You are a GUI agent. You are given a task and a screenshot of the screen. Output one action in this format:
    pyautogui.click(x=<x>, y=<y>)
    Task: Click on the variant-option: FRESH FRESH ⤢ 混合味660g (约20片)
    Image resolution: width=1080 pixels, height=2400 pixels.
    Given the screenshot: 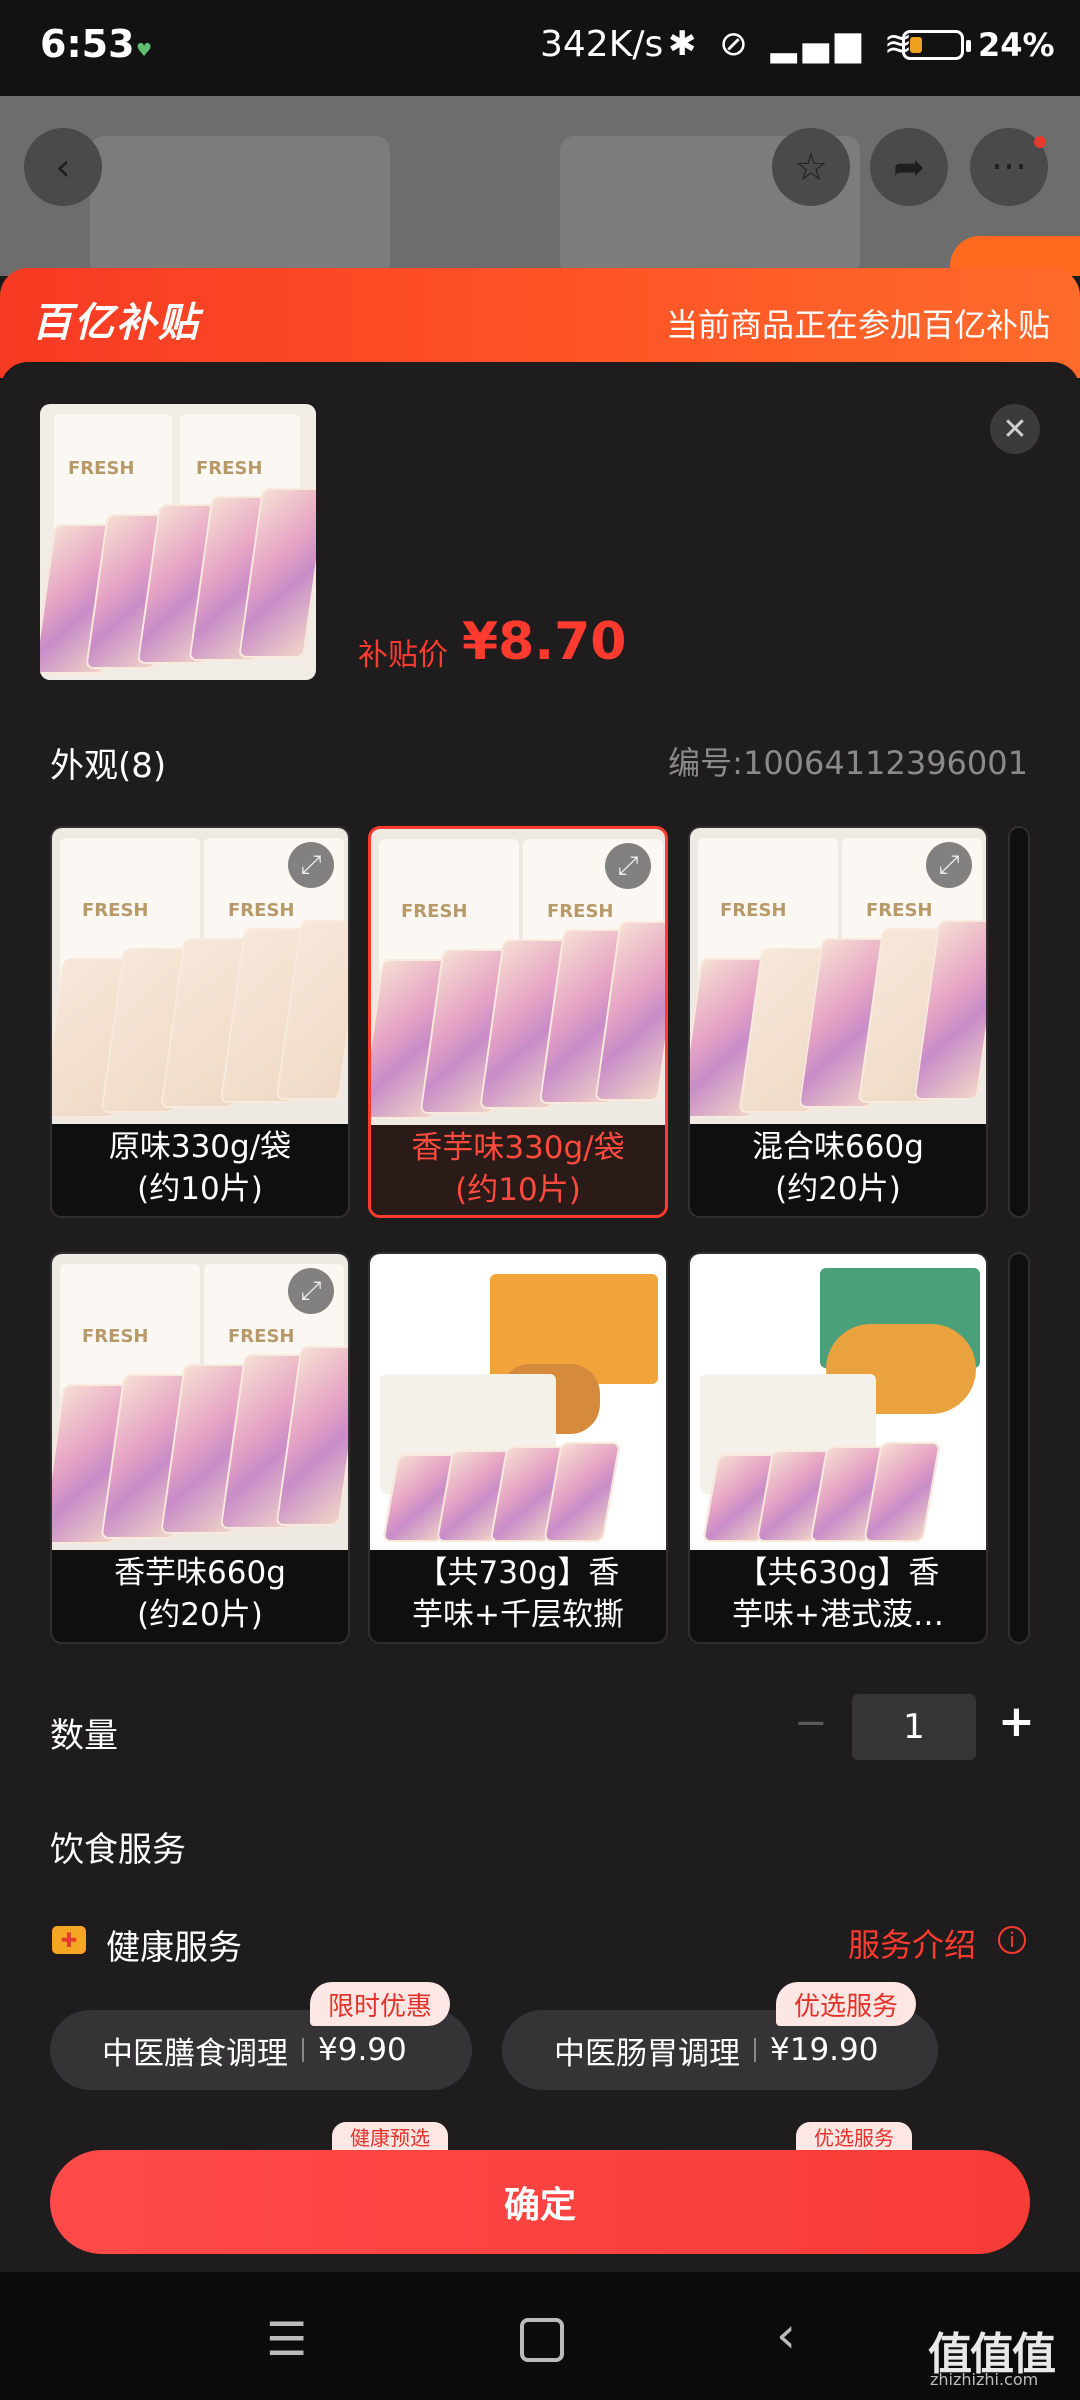 What is the action you would take?
    pyautogui.click(x=838, y=1022)
    